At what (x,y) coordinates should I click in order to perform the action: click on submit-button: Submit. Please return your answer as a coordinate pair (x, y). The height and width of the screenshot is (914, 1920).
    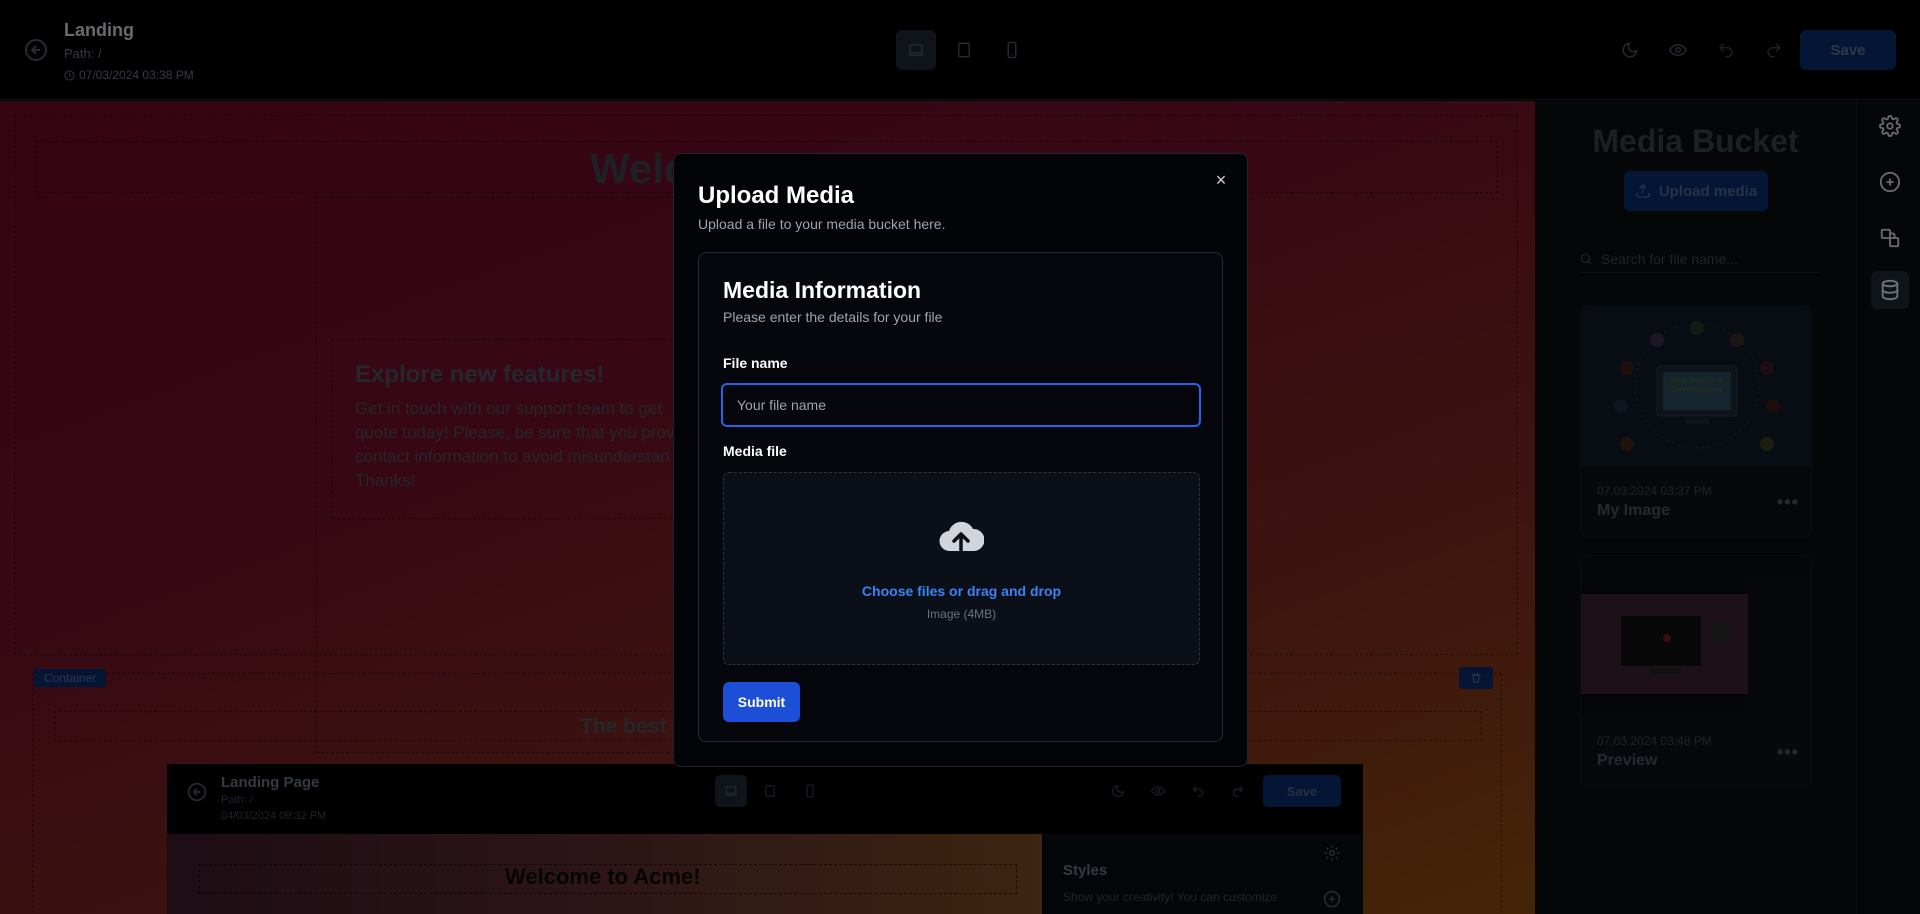
    Looking at the image, I should click on (761, 702).